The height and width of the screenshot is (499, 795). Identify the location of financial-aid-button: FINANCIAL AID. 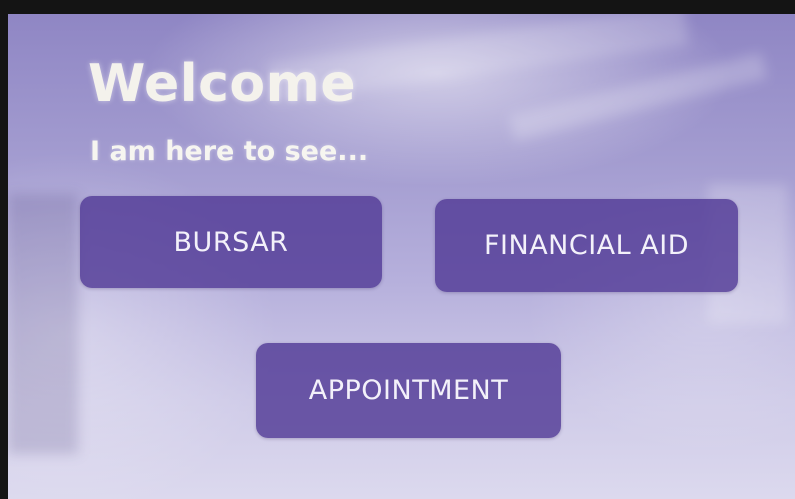
(586, 245).